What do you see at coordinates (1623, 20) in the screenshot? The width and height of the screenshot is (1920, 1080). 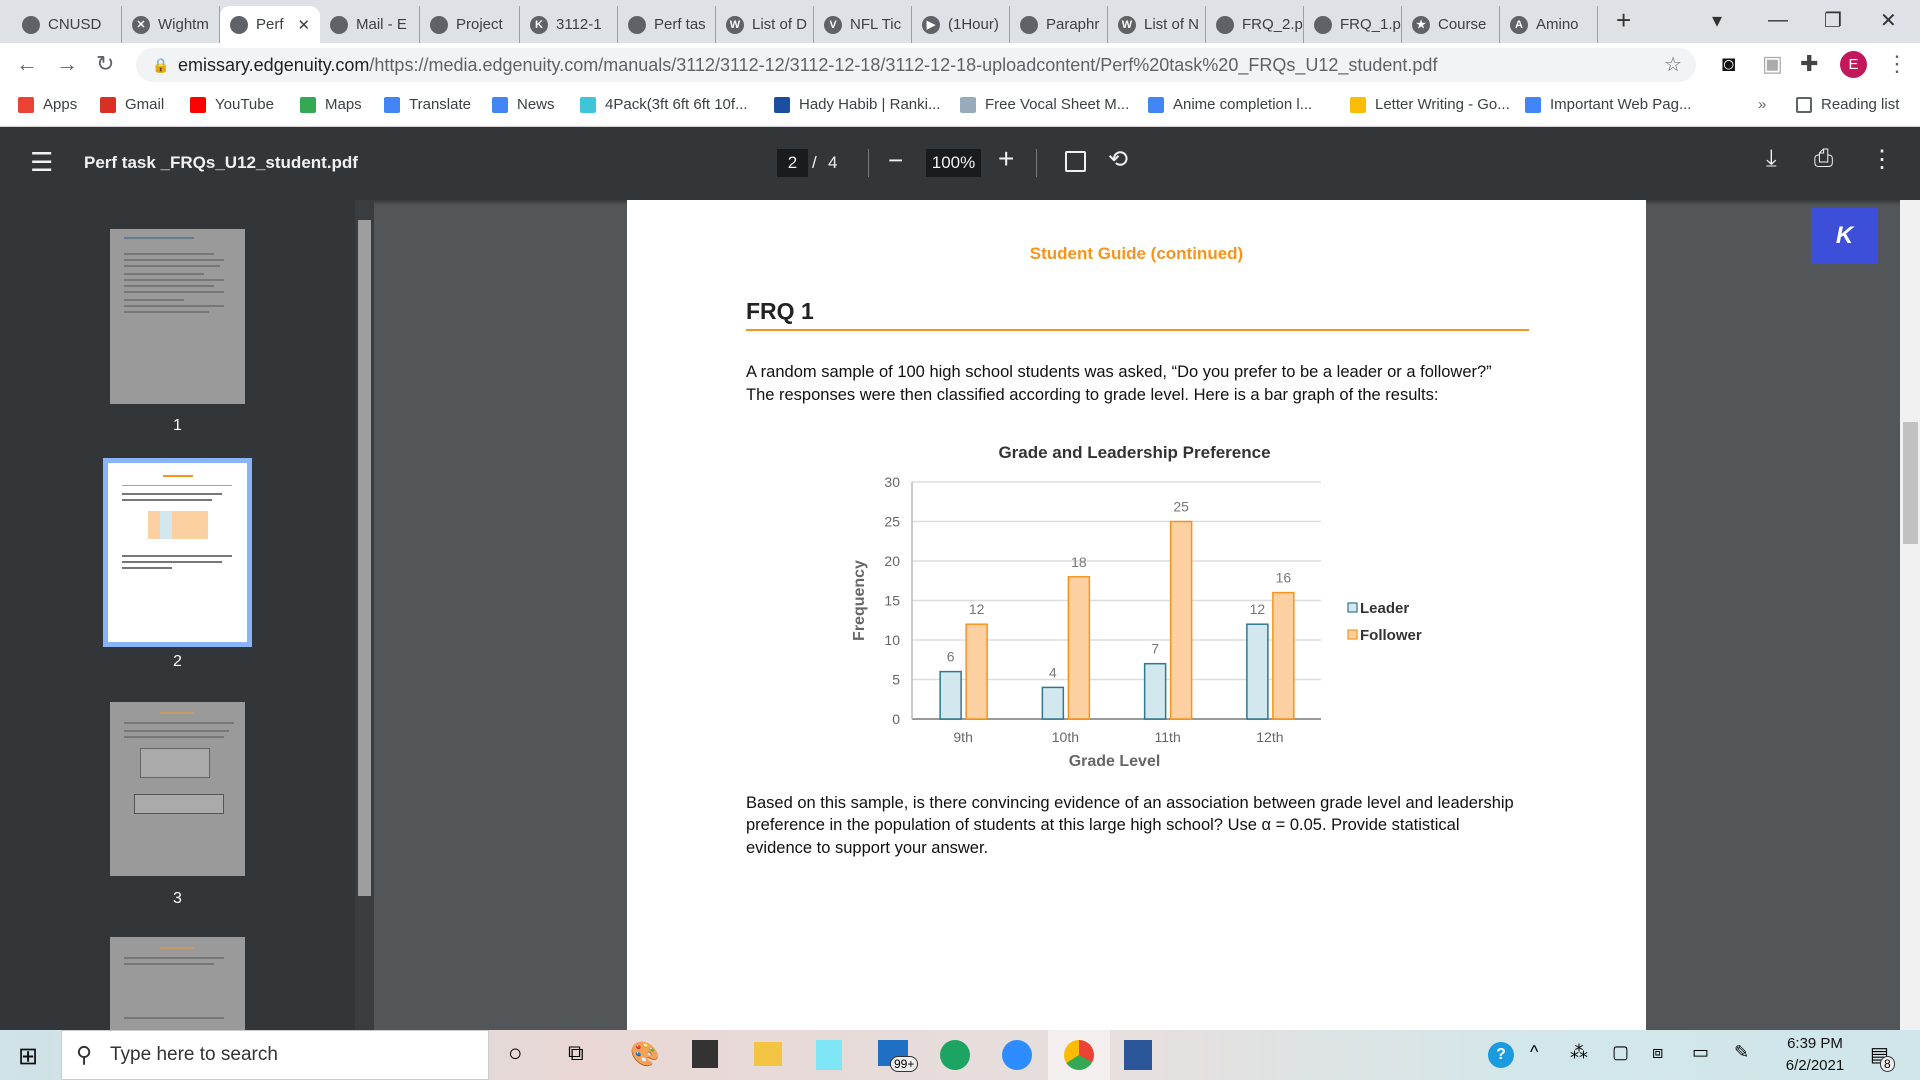 I see `new-tab-button: +` at bounding box center [1623, 20].